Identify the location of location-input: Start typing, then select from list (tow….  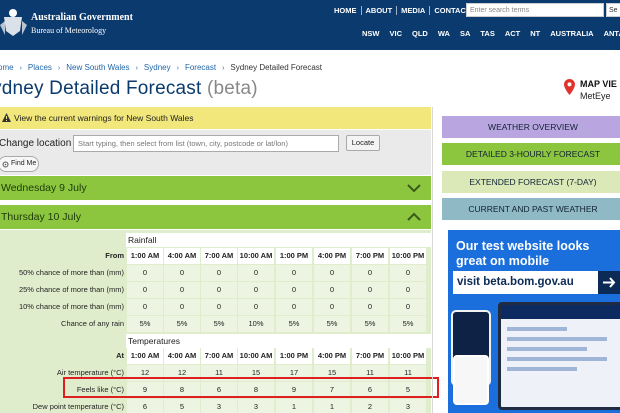
(206, 143).